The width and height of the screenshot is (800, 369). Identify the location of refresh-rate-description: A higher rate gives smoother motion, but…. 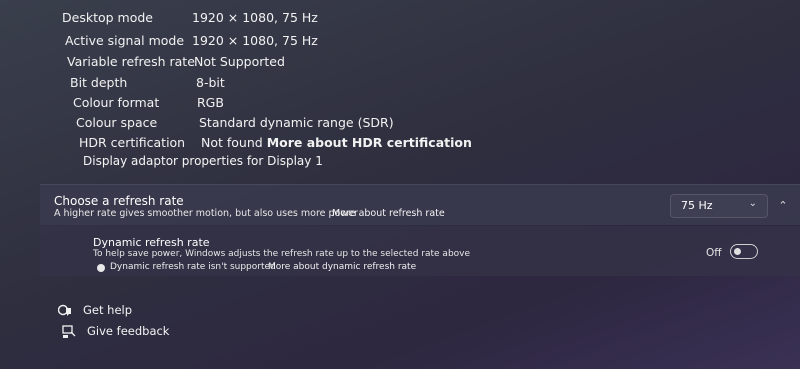
(206, 213).